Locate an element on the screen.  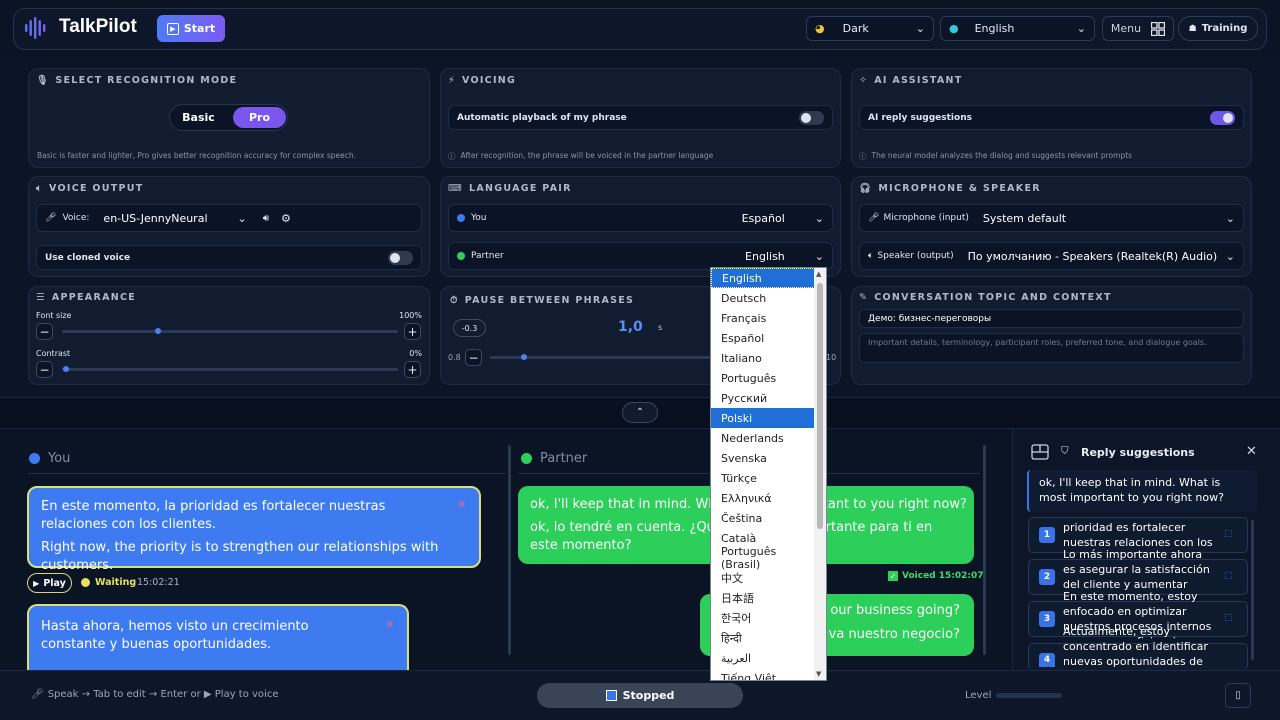
language-pair-title-text: LANGUAGE PAIR is located at coordinates (520, 188).